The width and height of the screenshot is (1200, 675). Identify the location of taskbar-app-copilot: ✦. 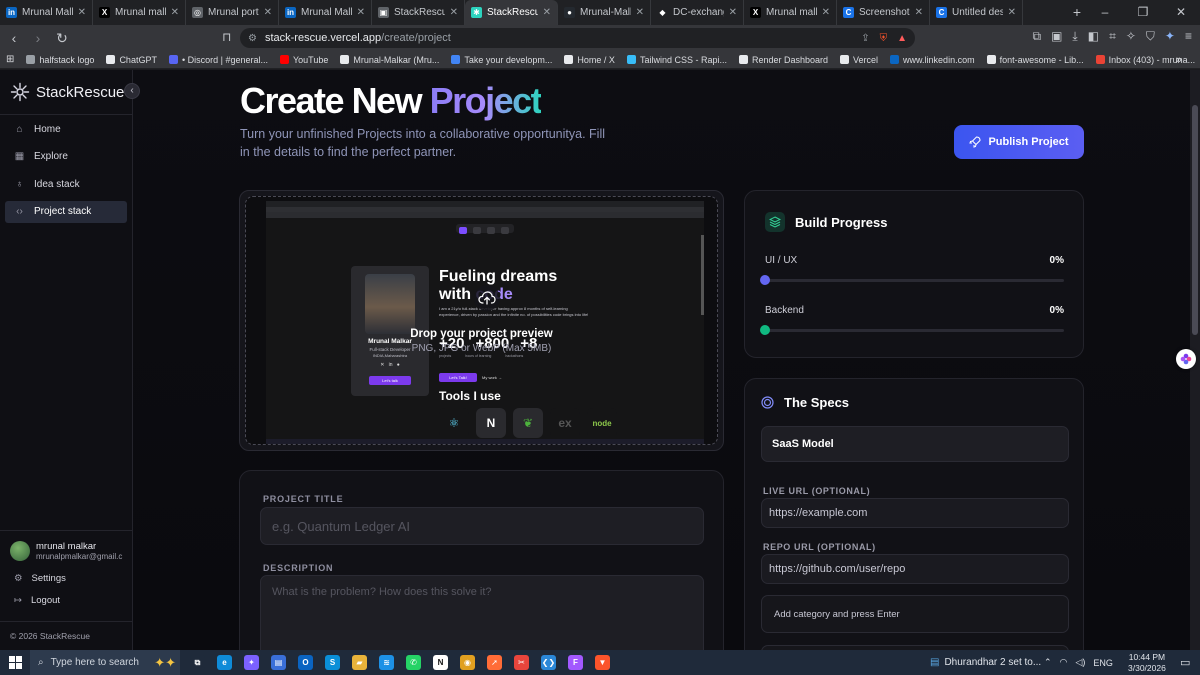
(251, 662).